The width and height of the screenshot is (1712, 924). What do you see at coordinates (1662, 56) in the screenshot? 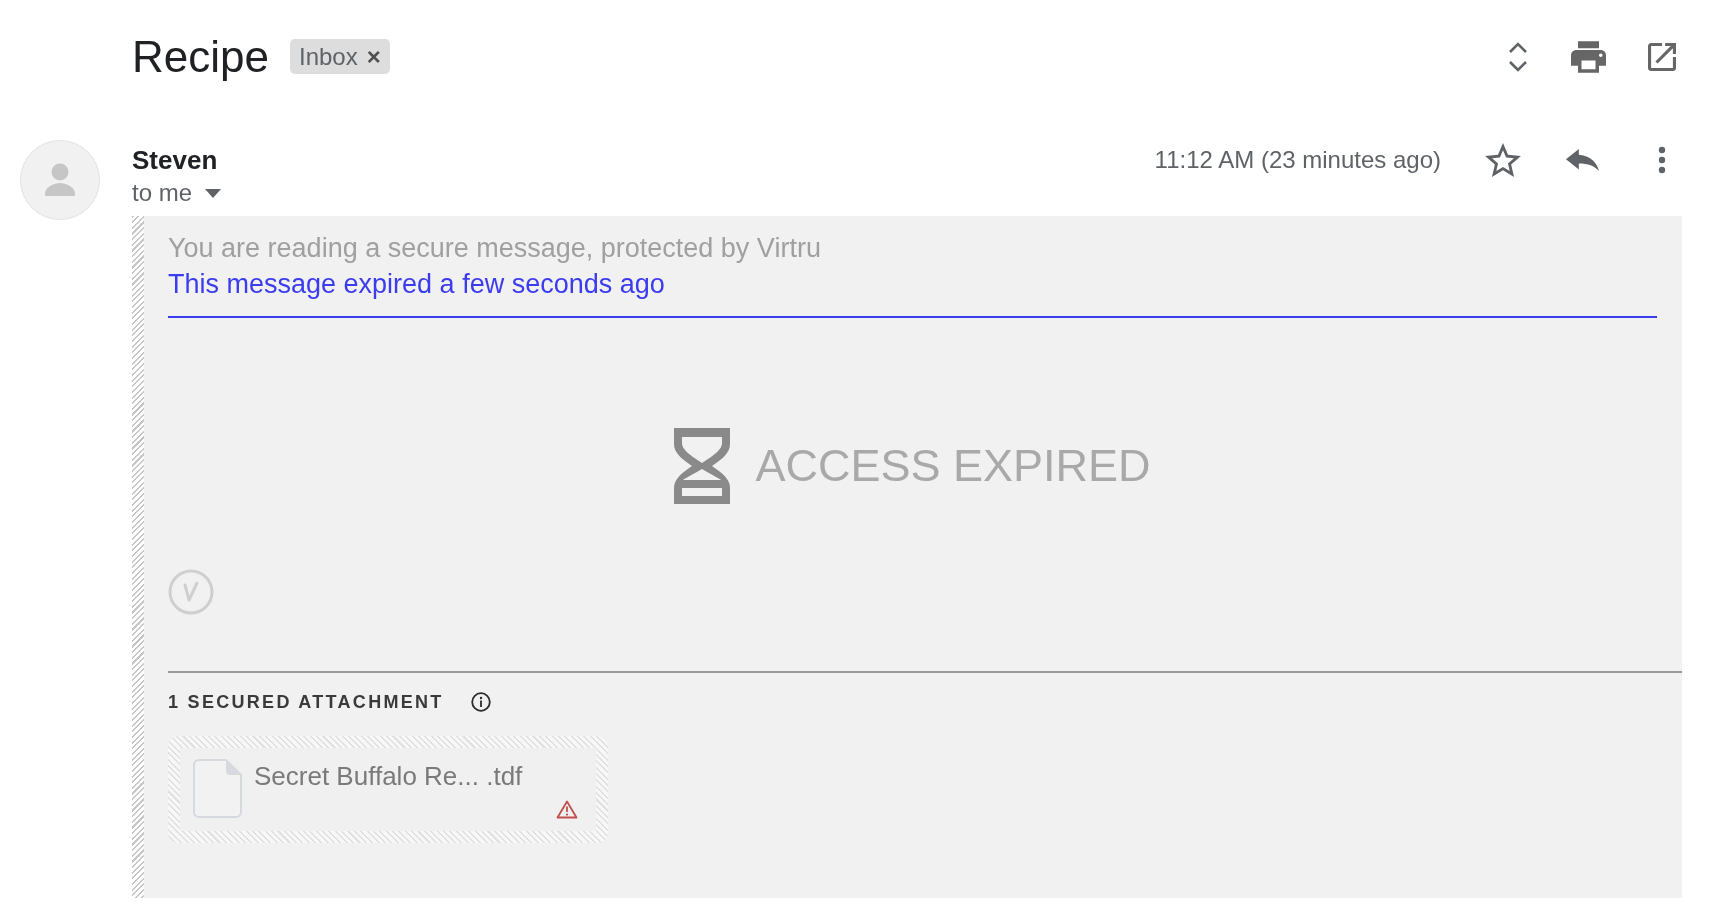
I see `external-link-icon` at bounding box center [1662, 56].